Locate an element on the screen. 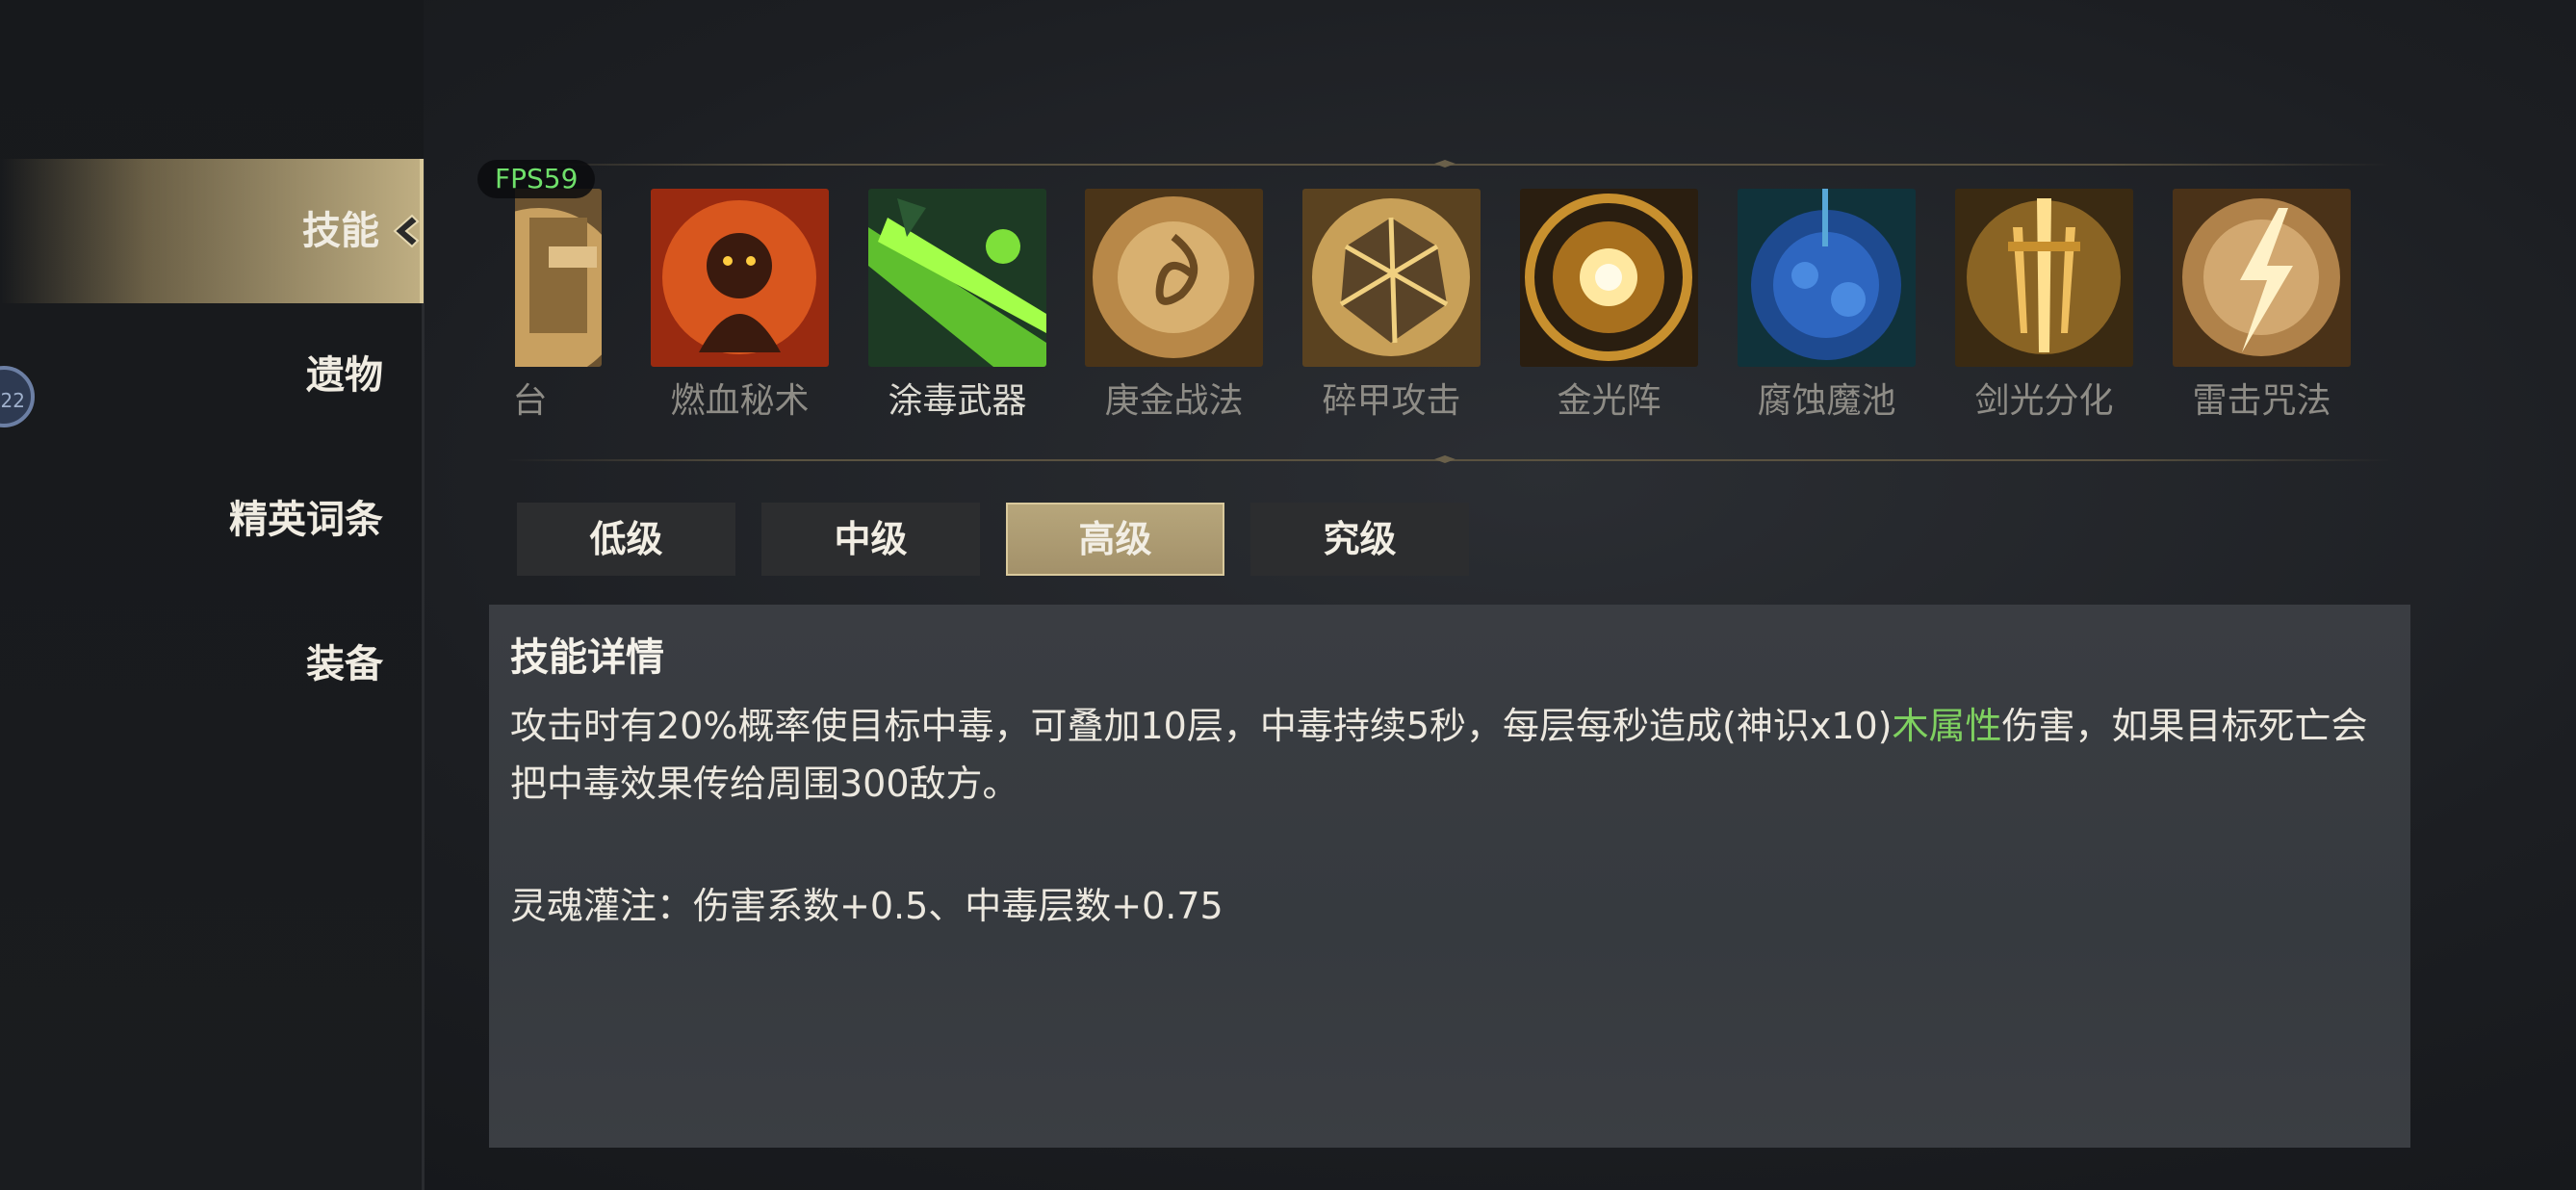  sidebar-item-label: 精英词条 is located at coordinates (306, 520).